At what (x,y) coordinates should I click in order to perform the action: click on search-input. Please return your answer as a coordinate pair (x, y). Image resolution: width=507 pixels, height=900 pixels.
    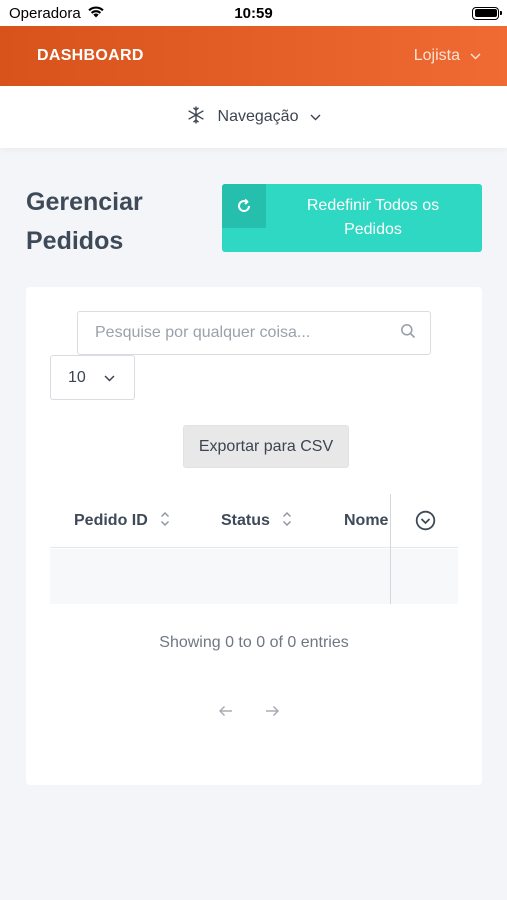
    Looking at the image, I should click on (247, 333).